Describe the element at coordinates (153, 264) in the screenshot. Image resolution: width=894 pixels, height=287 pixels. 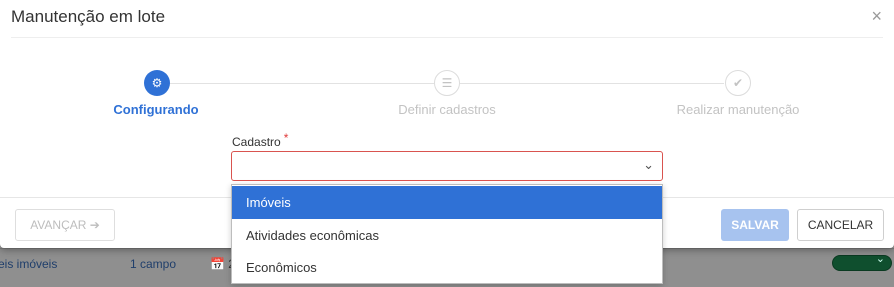
I see `background-cell-fields: 1 campo` at that location.